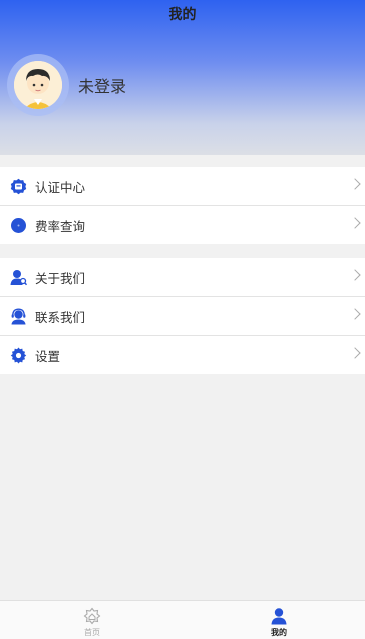 The image size is (365, 639). Describe the element at coordinates (60, 226) in the screenshot. I see `menu-label: 费率查询` at that location.